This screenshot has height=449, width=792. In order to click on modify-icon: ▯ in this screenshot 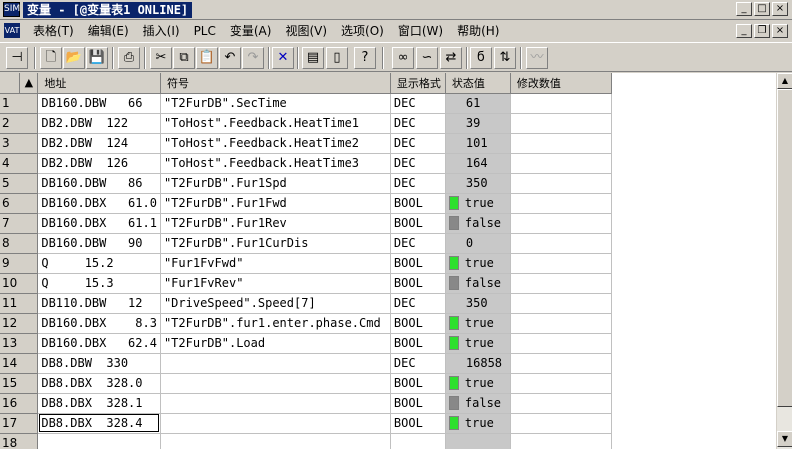, I will do `click(337, 58)`.